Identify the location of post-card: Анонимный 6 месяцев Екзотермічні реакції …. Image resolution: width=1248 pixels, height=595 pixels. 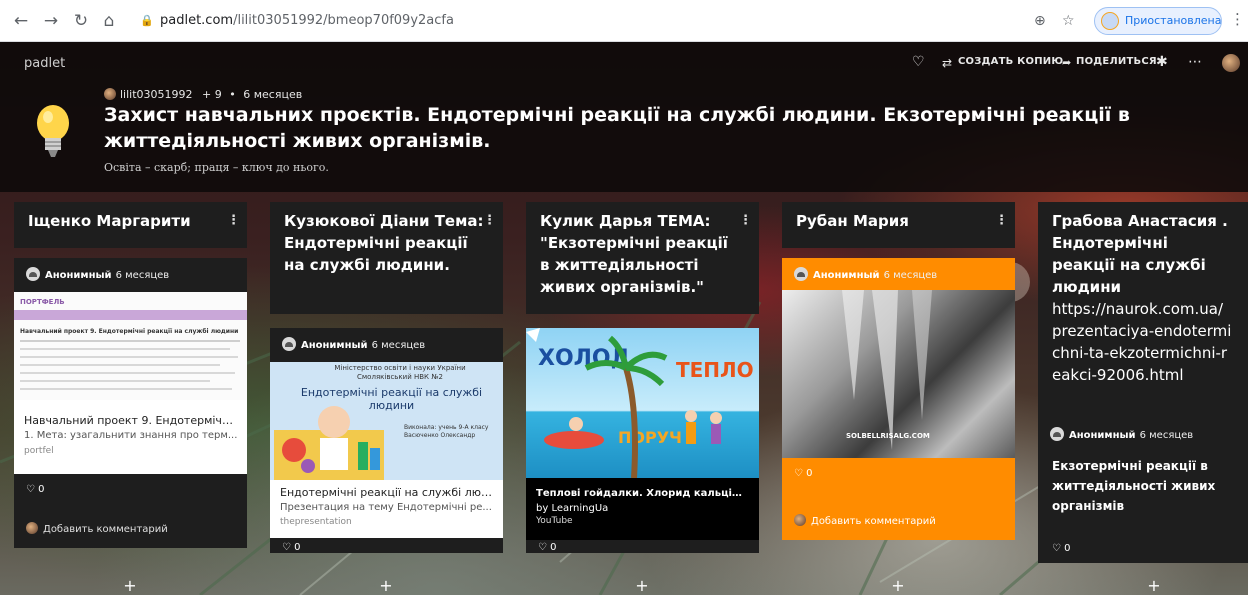
(1143, 490).